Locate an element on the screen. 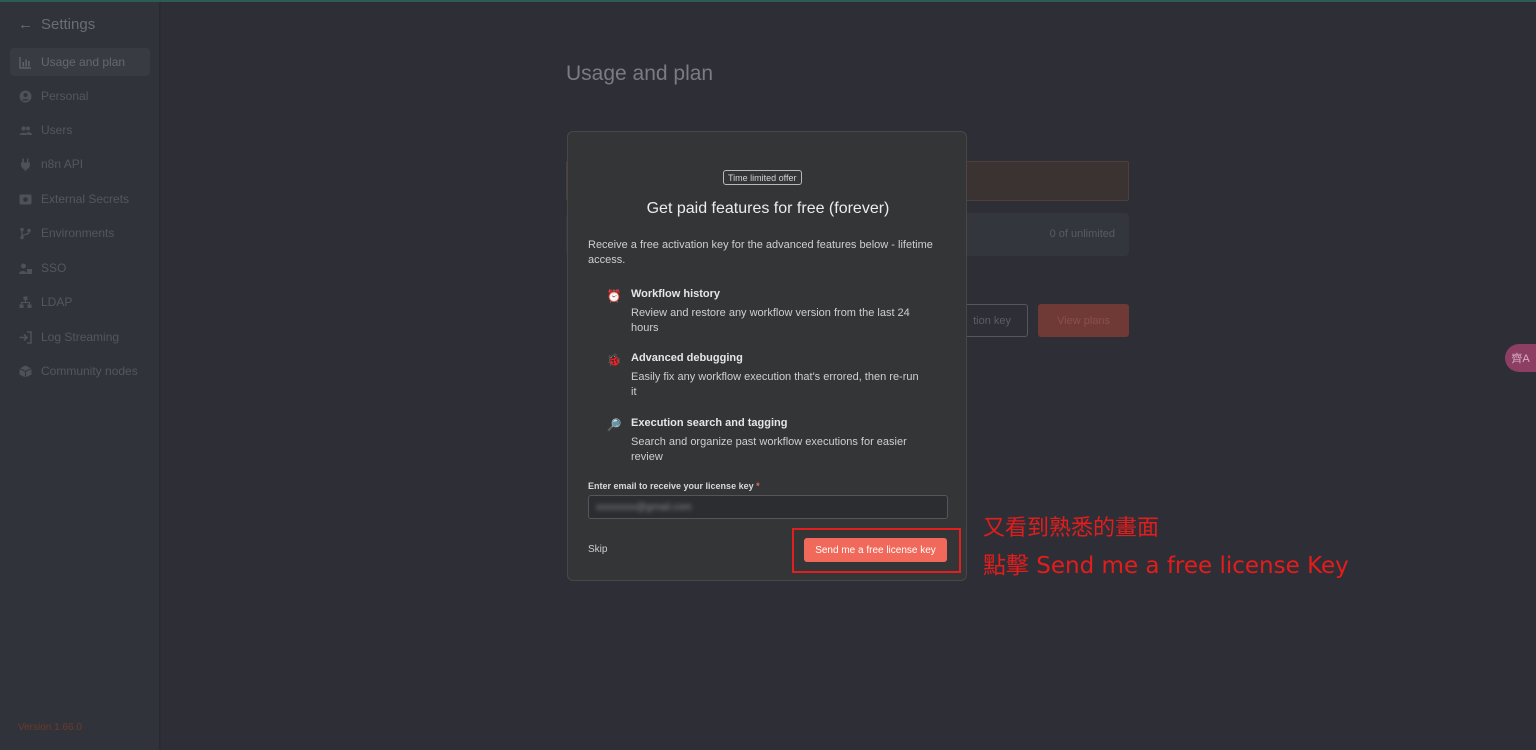 This screenshot has height=750, width=1536. sidebar-item-label: Personal is located at coordinates (65, 96).